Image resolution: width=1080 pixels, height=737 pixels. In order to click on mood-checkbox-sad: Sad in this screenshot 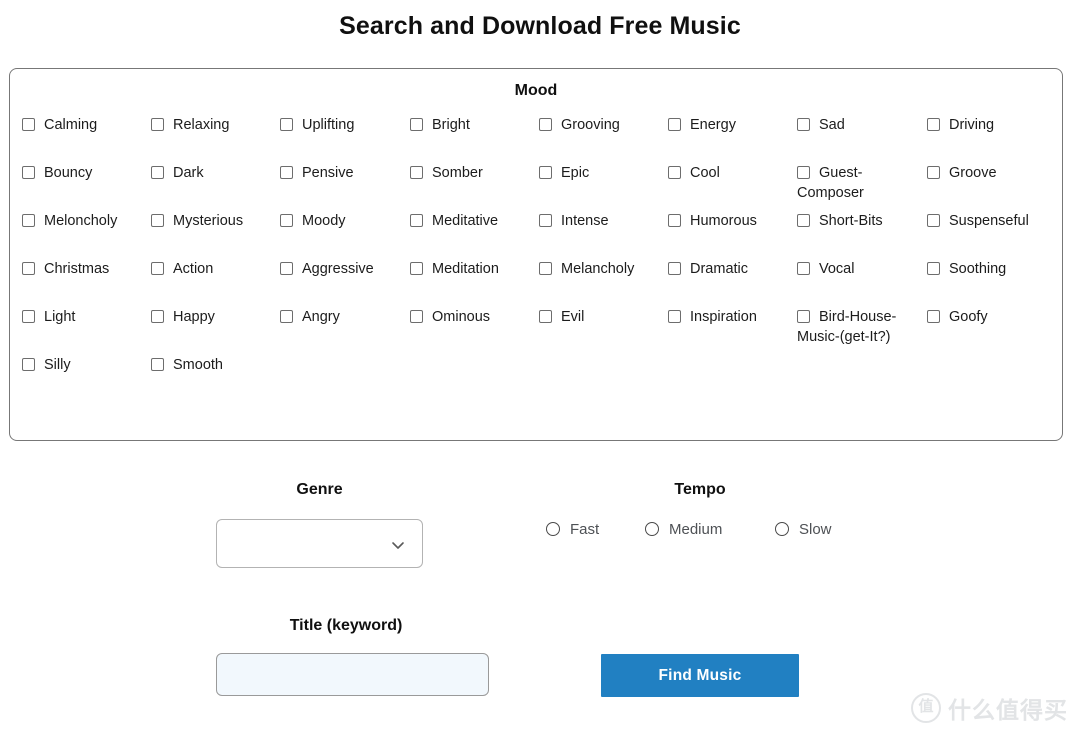, I will do `click(859, 125)`.